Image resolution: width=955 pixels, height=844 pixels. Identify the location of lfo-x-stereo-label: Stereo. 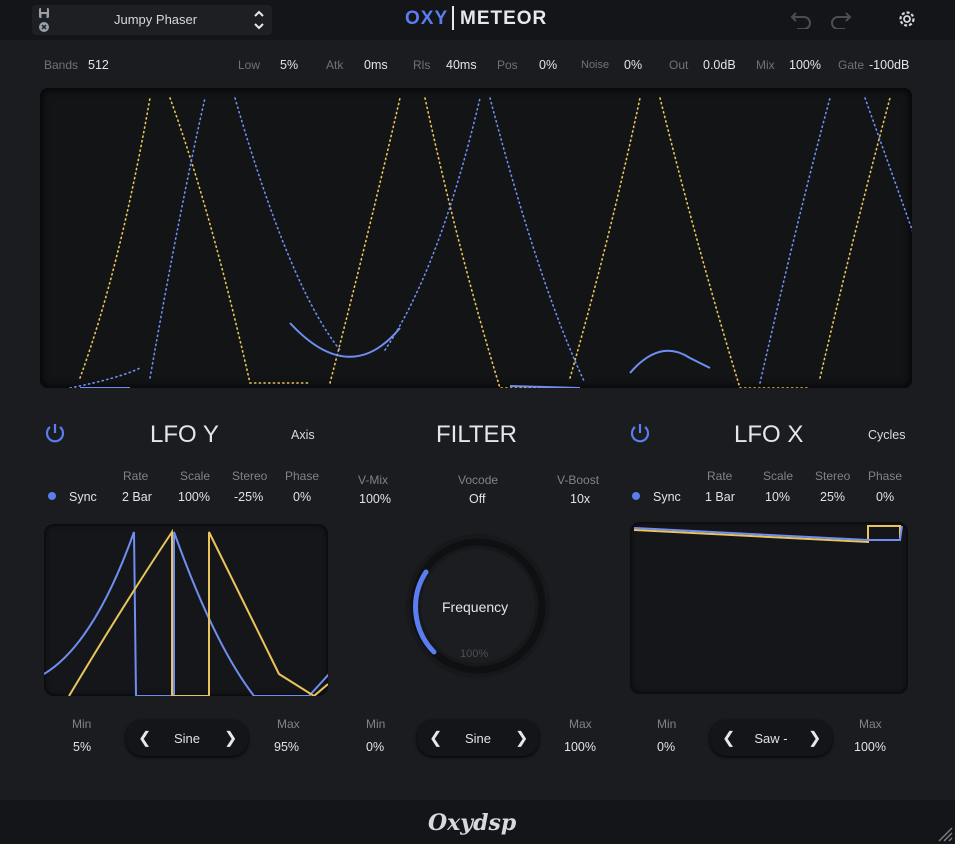
(833, 476).